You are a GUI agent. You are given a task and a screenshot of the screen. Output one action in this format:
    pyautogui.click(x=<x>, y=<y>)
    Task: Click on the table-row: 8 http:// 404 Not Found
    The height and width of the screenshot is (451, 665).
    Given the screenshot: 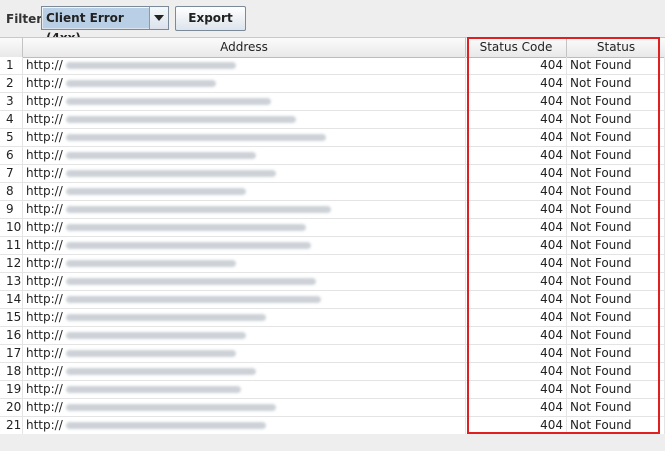 What is the action you would take?
    pyautogui.click(x=332, y=192)
    